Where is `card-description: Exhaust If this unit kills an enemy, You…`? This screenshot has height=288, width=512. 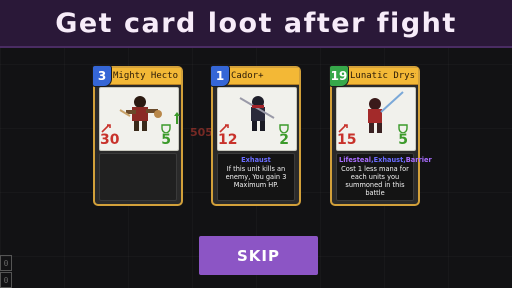 card-description: Exhaust If this unit kills an enemy, You… is located at coordinates (256, 177).